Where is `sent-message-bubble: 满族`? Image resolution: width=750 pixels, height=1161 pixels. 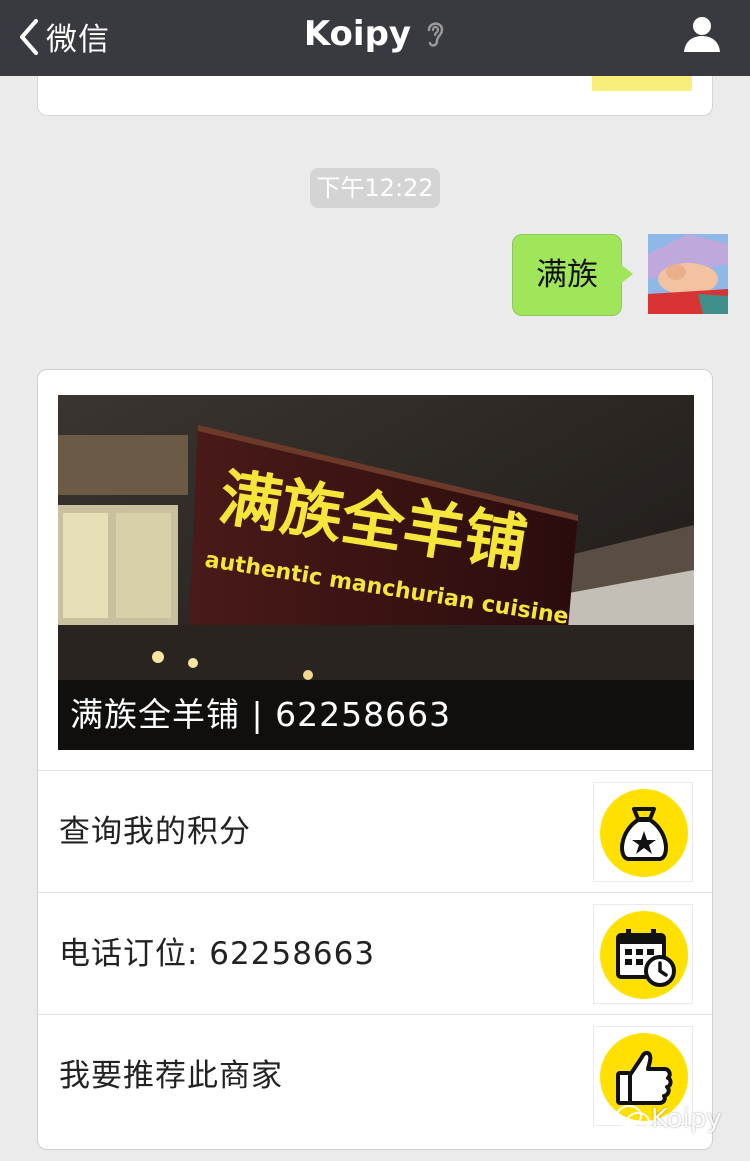 sent-message-bubble: 满族 is located at coordinates (567, 275).